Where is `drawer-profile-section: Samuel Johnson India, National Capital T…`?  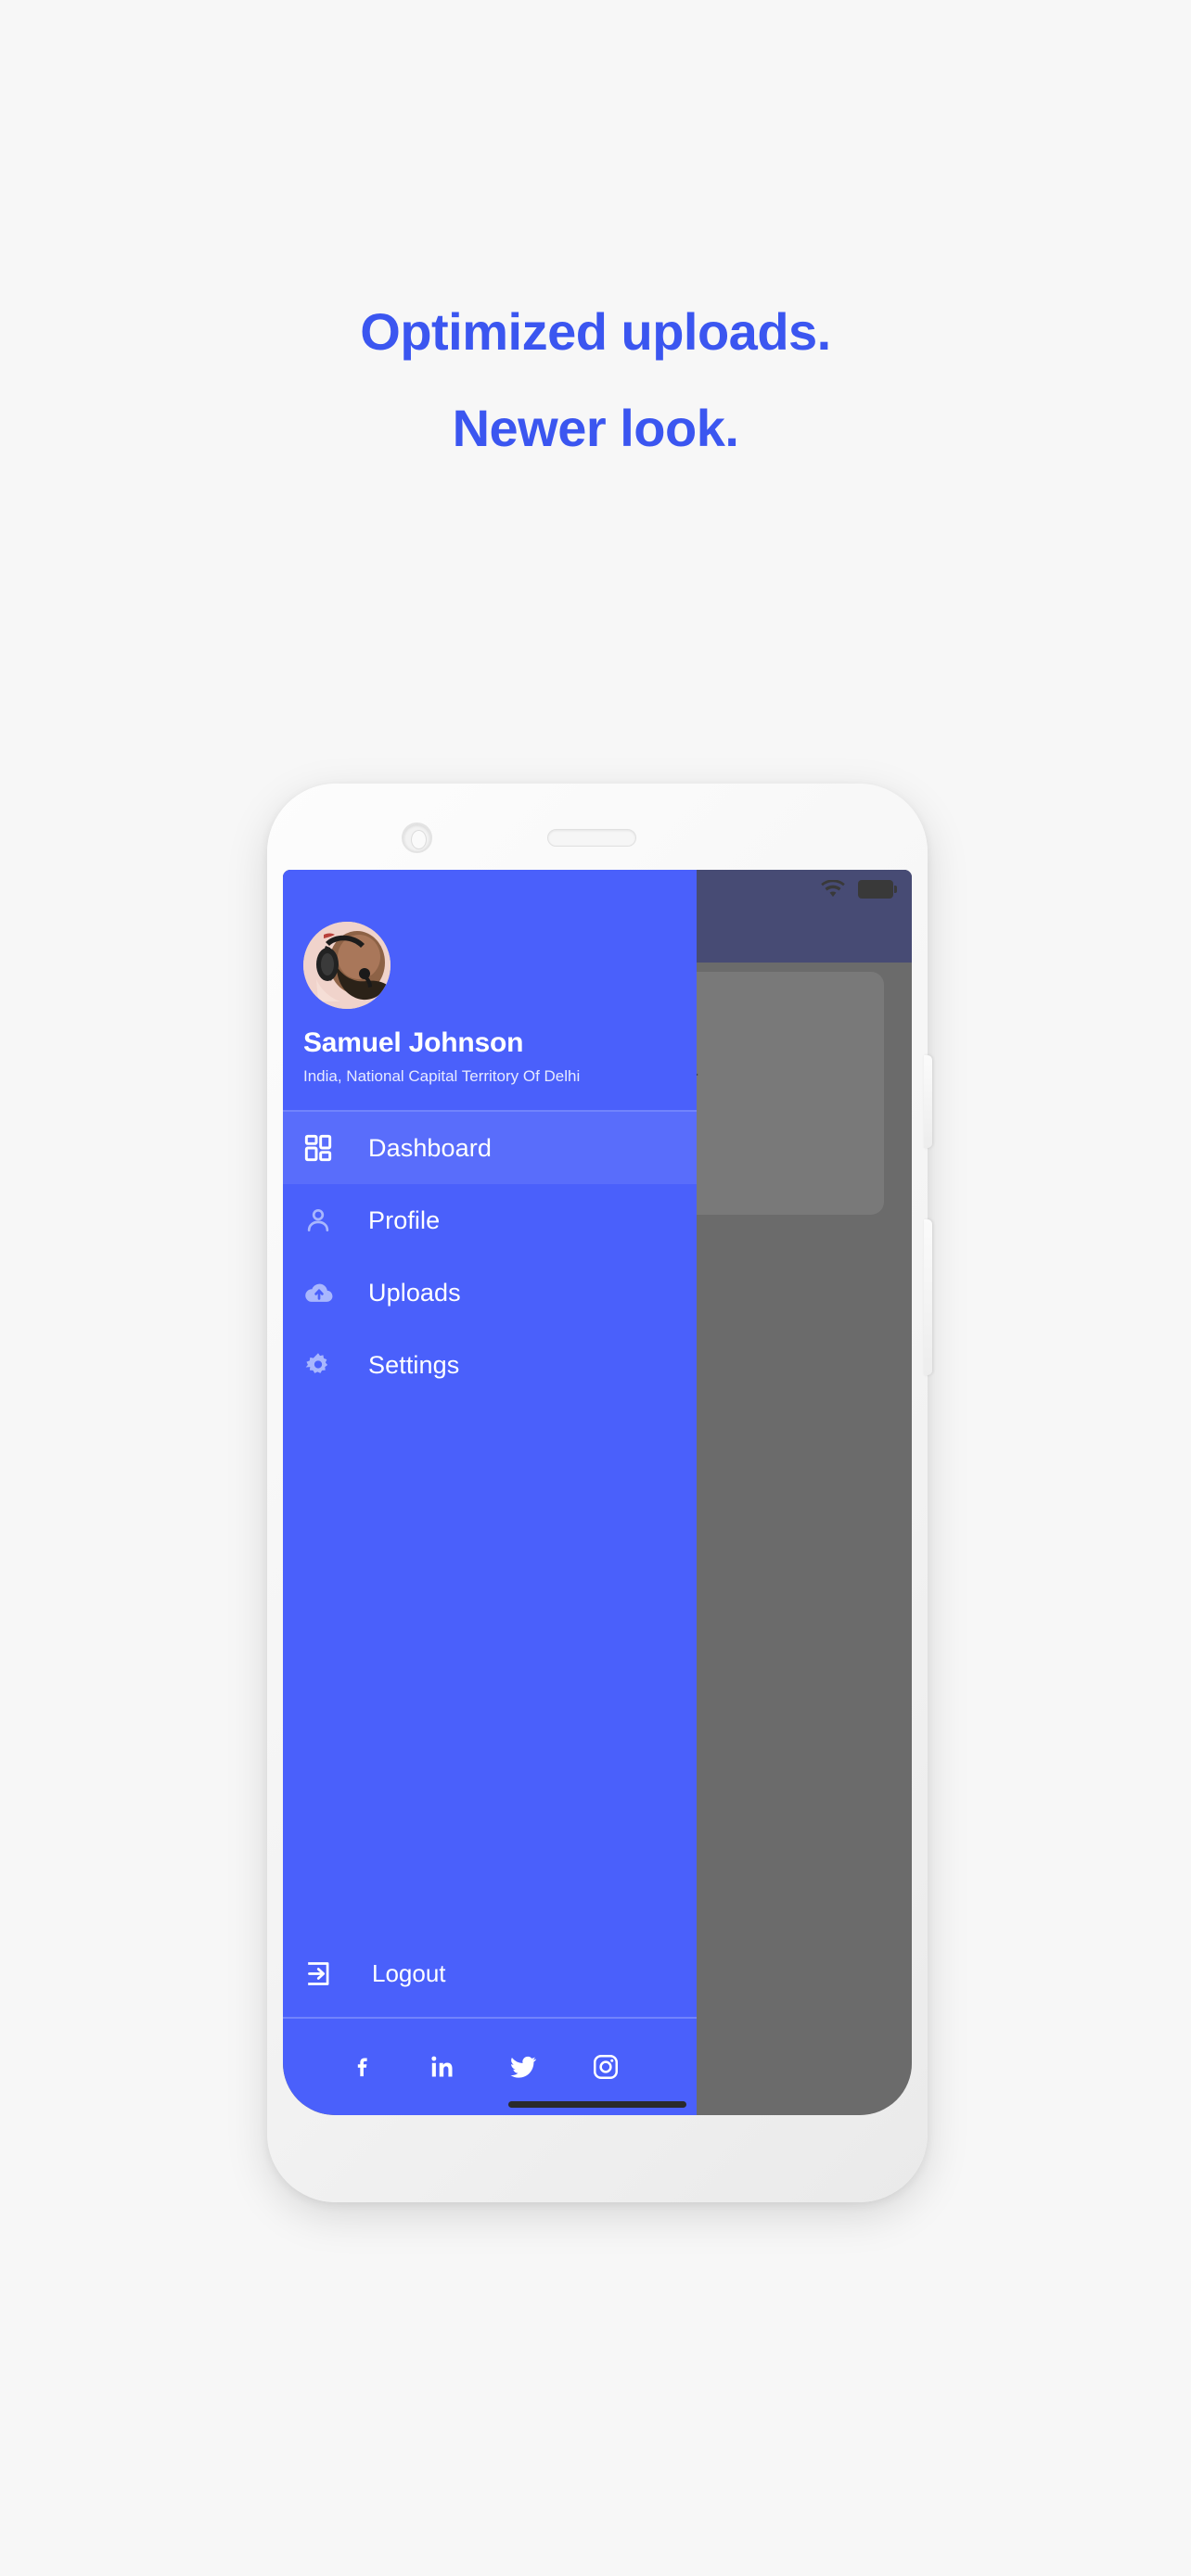
drawer-profile-section: Samuel Johnson India, National Capital T… is located at coordinates (490, 991).